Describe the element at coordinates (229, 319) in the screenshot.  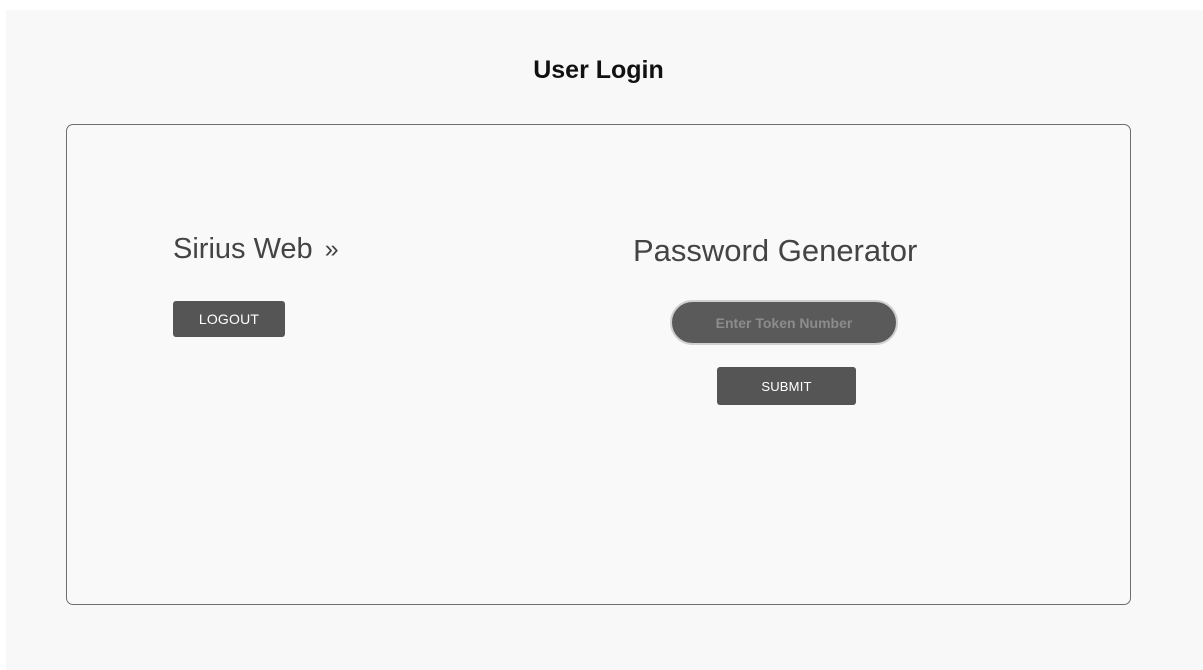
I see `logout-button: LOGOUT` at that location.